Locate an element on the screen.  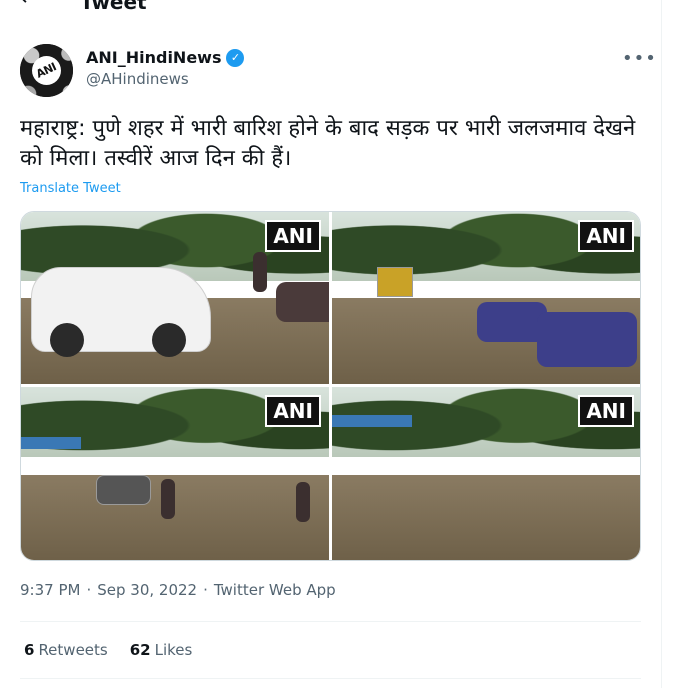
retweets-count: 6 is located at coordinates (29, 650).